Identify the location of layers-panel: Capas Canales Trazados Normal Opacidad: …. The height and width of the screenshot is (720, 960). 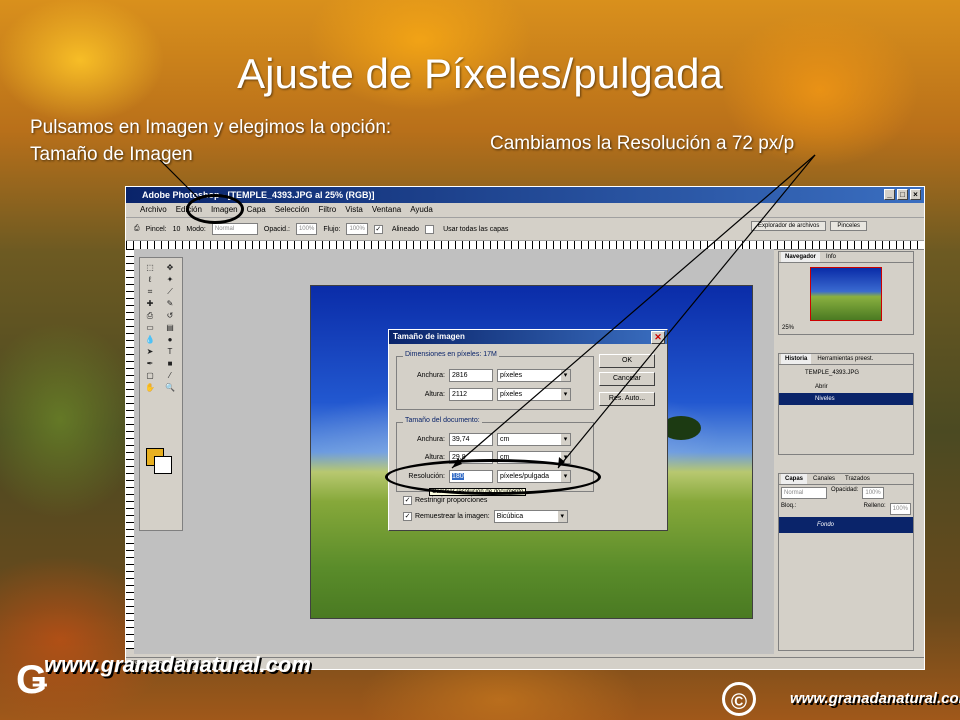
(846, 562).